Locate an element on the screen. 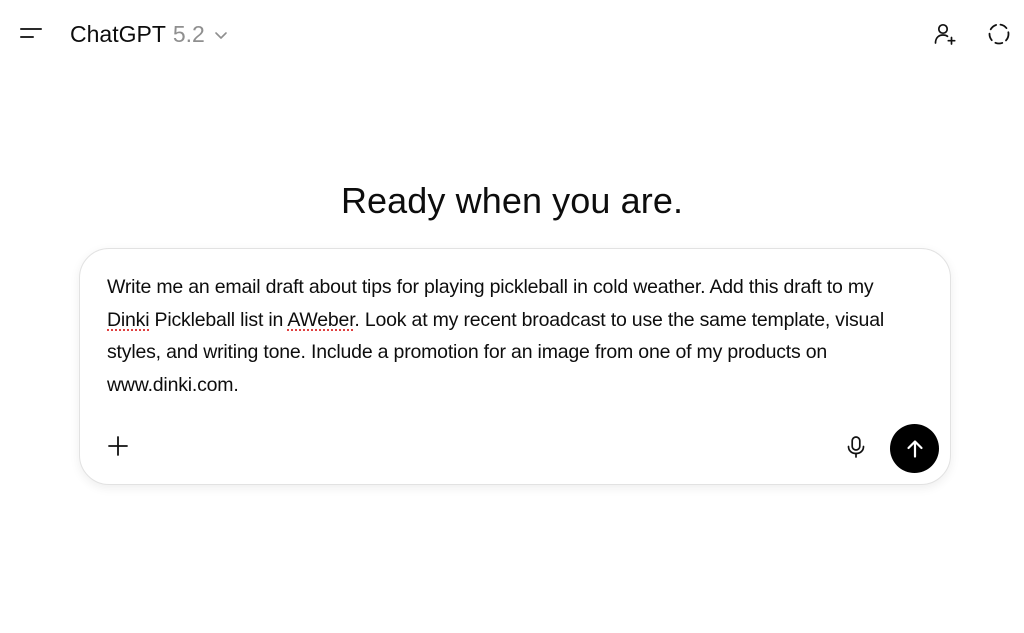  temporary-chat-icon is located at coordinates (999, 34).